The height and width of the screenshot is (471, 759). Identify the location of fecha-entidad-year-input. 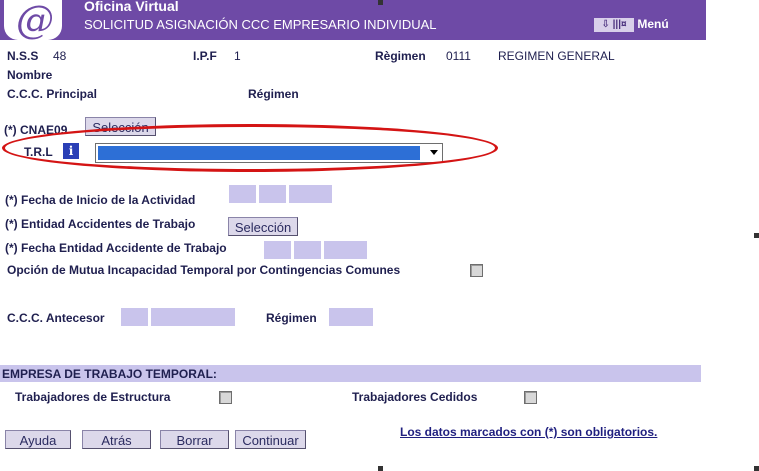
(345, 250).